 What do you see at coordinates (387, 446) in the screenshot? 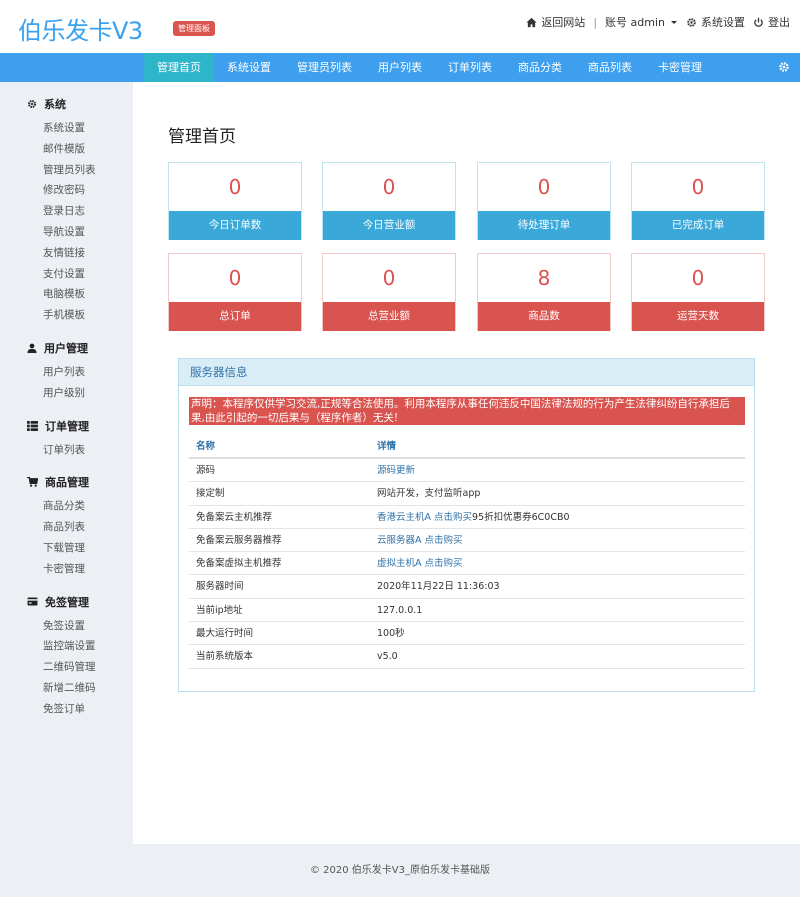
I see `column-header-detail: 详情` at bounding box center [387, 446].